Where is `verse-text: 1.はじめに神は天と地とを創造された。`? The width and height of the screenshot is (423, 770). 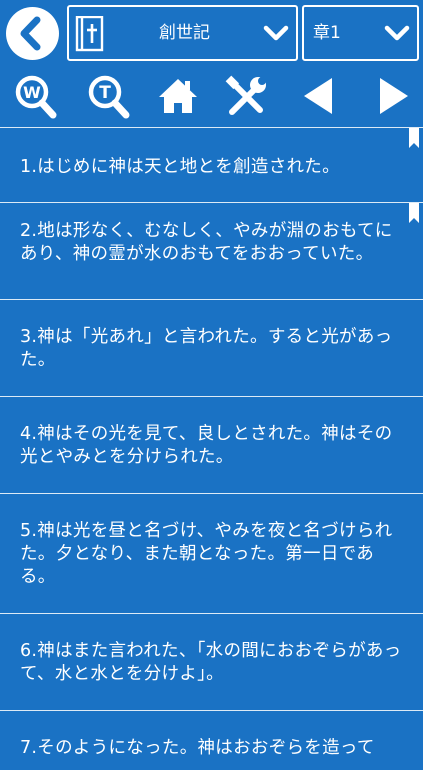
verse-text: 1.はじめに神は天と地とを創造された。 is located at coordinates (180, 167).